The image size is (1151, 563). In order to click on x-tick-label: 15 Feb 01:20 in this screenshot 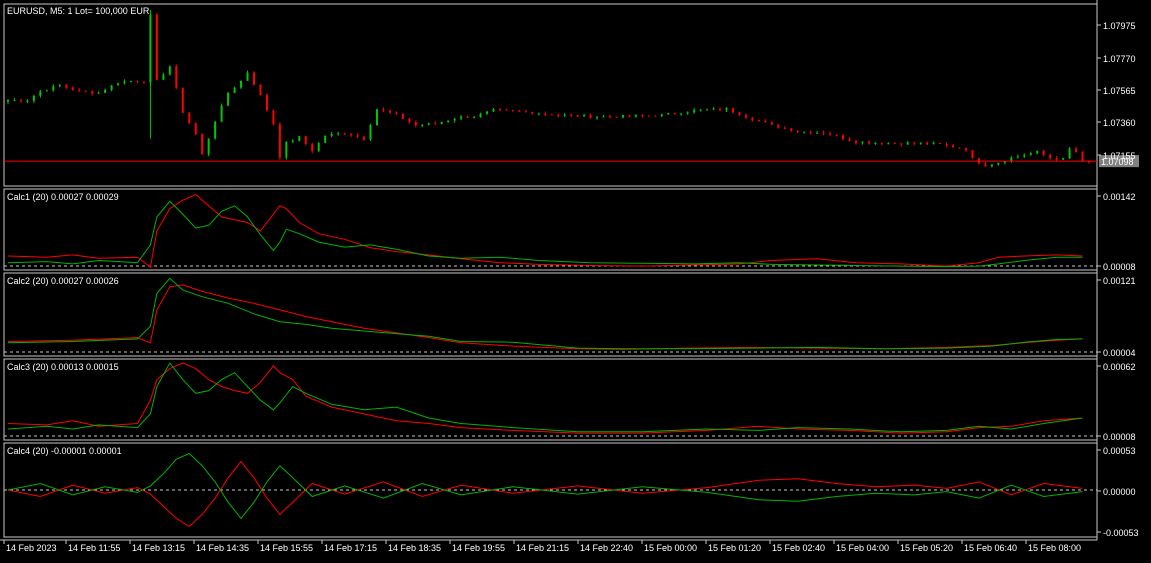, I will do `click(734, 548)`.